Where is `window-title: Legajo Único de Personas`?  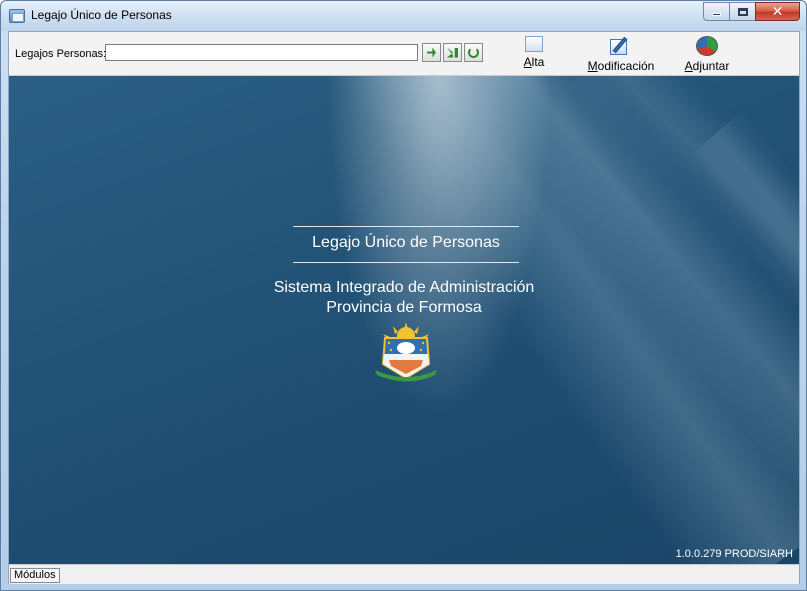 window-title: Legajo Único de Personas is located at coordinates (101, 15).